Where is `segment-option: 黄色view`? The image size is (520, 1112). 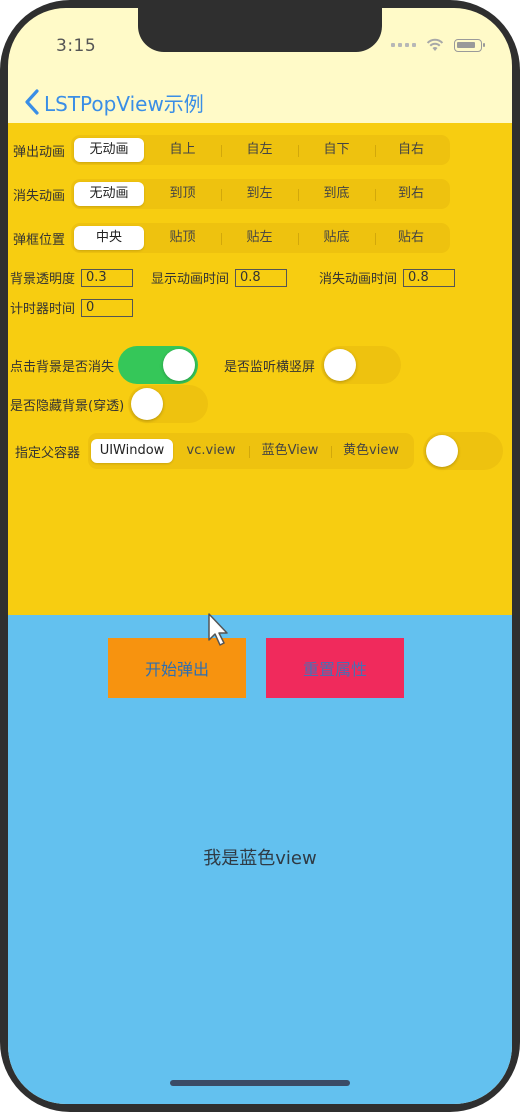 segment-option: 黄色view is located at coordinates (371, 451).